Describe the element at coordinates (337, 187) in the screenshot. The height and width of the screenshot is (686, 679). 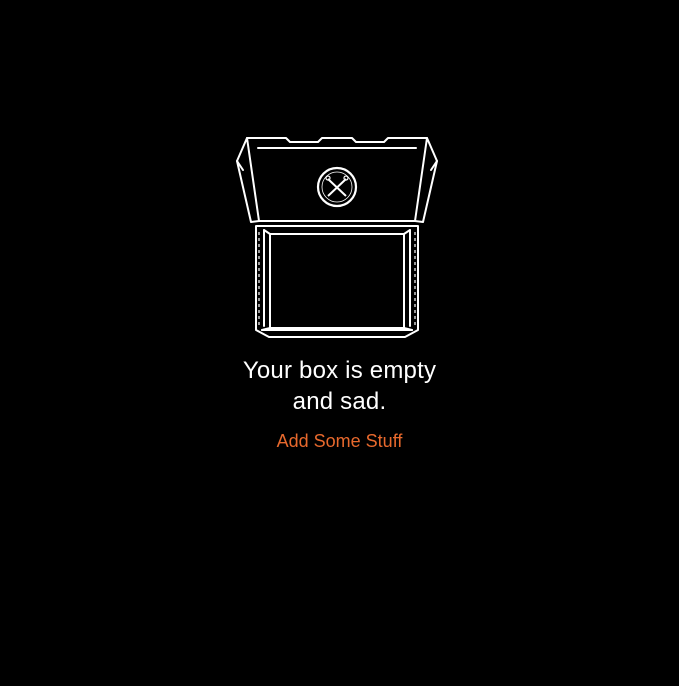
I see `crossed-tools-emblem-icon` at that location.